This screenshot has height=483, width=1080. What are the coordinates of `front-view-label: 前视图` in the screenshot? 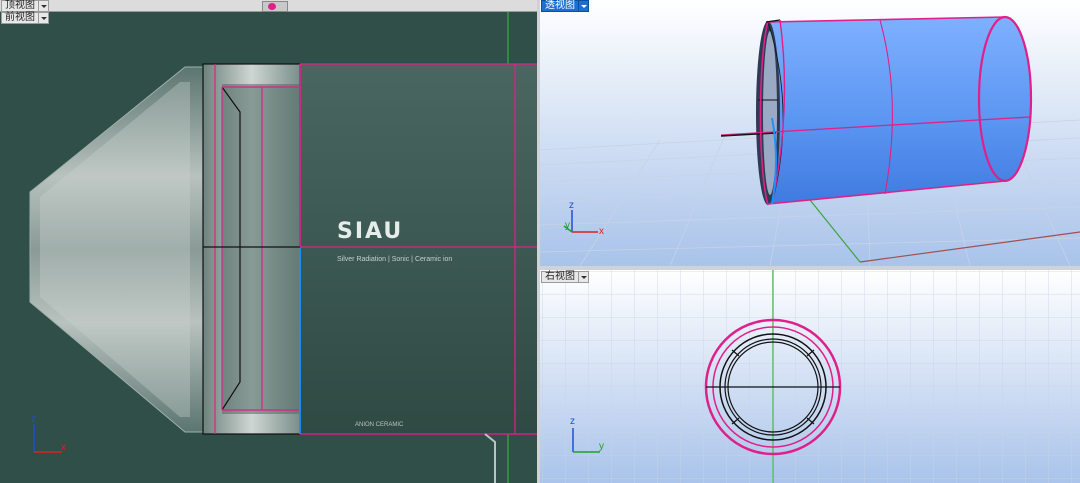 It's located at (25, 18).